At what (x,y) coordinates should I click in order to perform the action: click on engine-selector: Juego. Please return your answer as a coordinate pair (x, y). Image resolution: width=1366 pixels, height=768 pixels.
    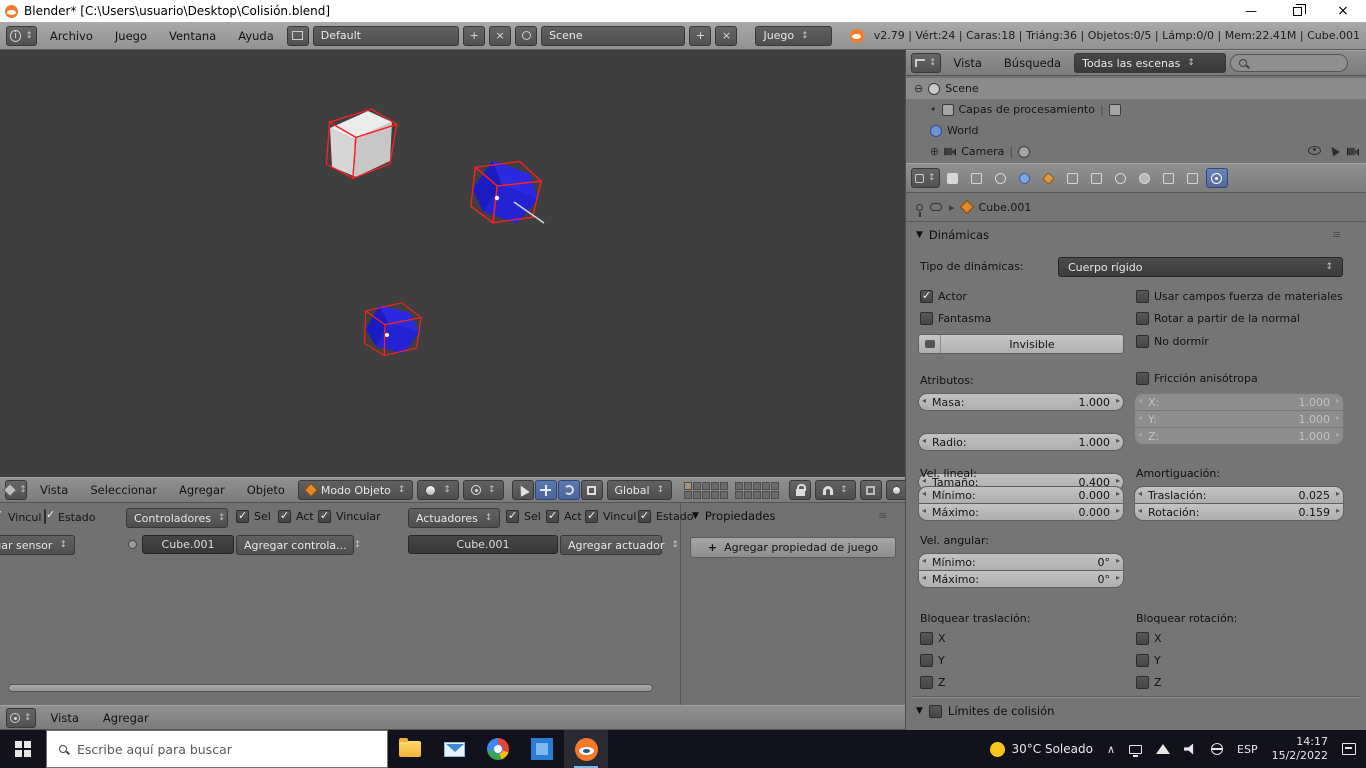
    Looking at the image, I should click on (793, 35).